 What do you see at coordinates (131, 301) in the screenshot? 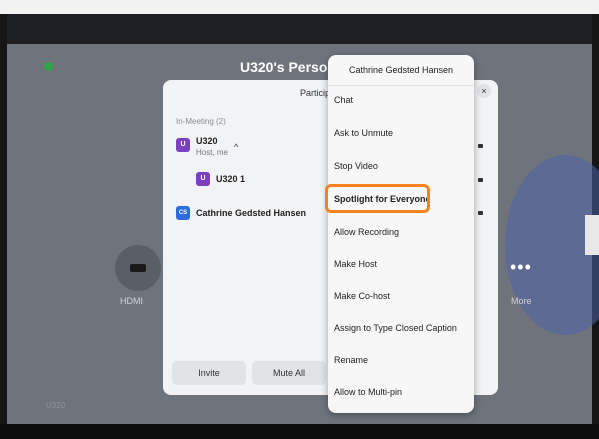
I see `hdmi-label: HDMI` at bounding box center [131, 301].